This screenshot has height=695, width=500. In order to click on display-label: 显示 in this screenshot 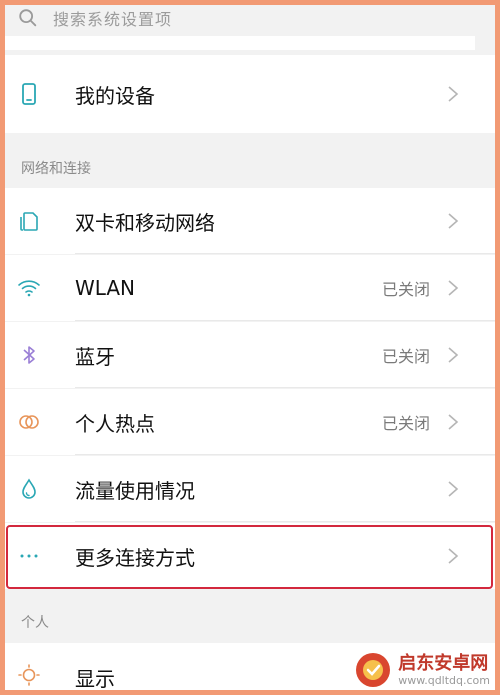, I will do `click(95, 679)`.